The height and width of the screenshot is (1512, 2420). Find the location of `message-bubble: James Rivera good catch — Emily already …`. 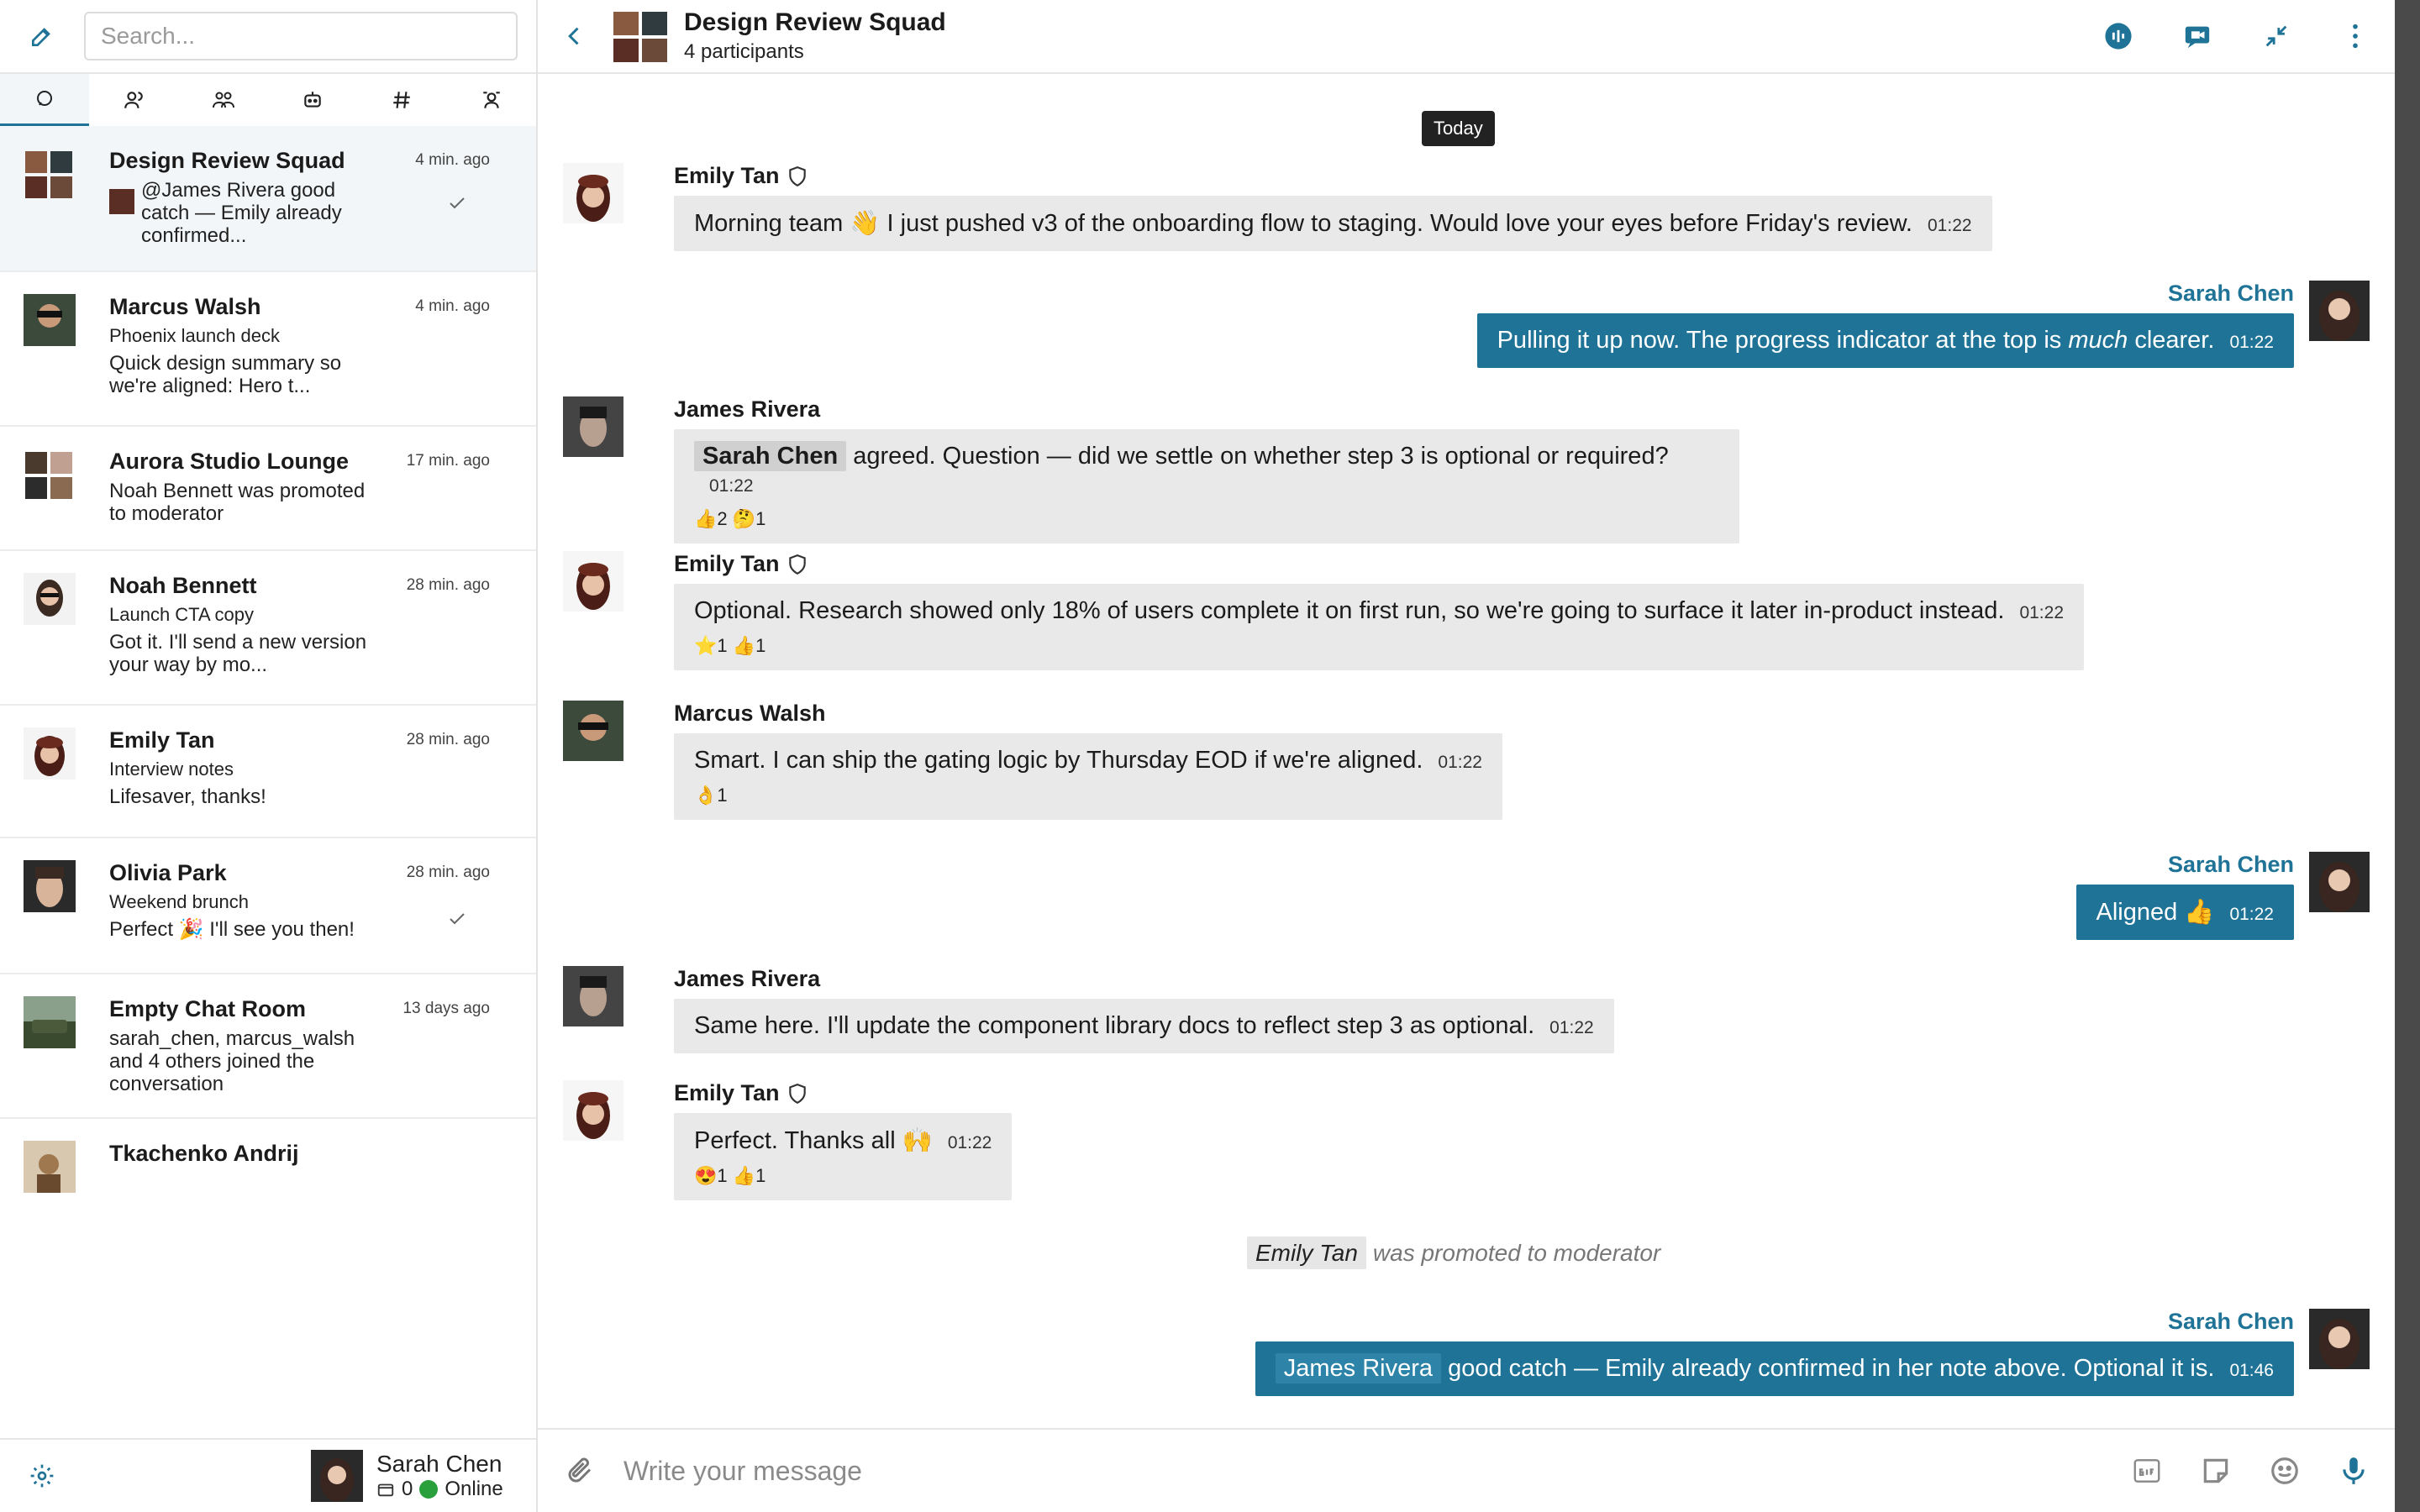

message-bubble: James Rivera good catch — Emily already … is located at coordinates (1774, 1368).